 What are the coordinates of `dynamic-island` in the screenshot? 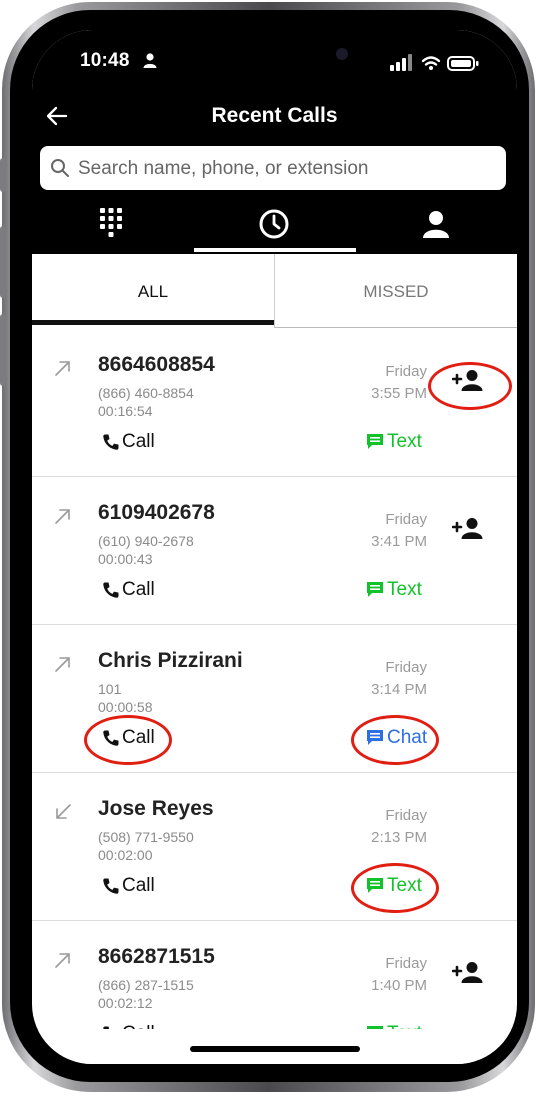 It's located at (272, 65).